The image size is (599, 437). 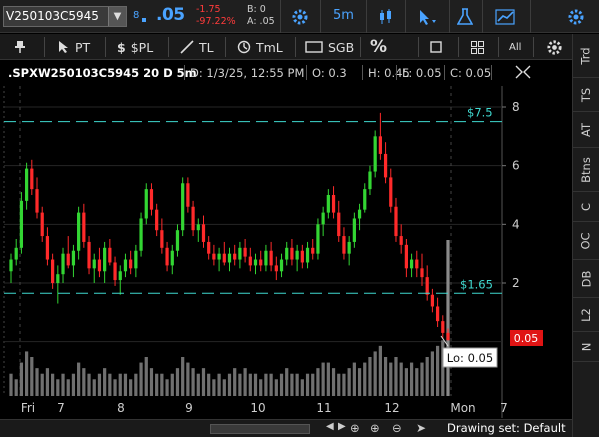 I want to click on scroll-left-icon: ◀, so click(x=330, y=426).